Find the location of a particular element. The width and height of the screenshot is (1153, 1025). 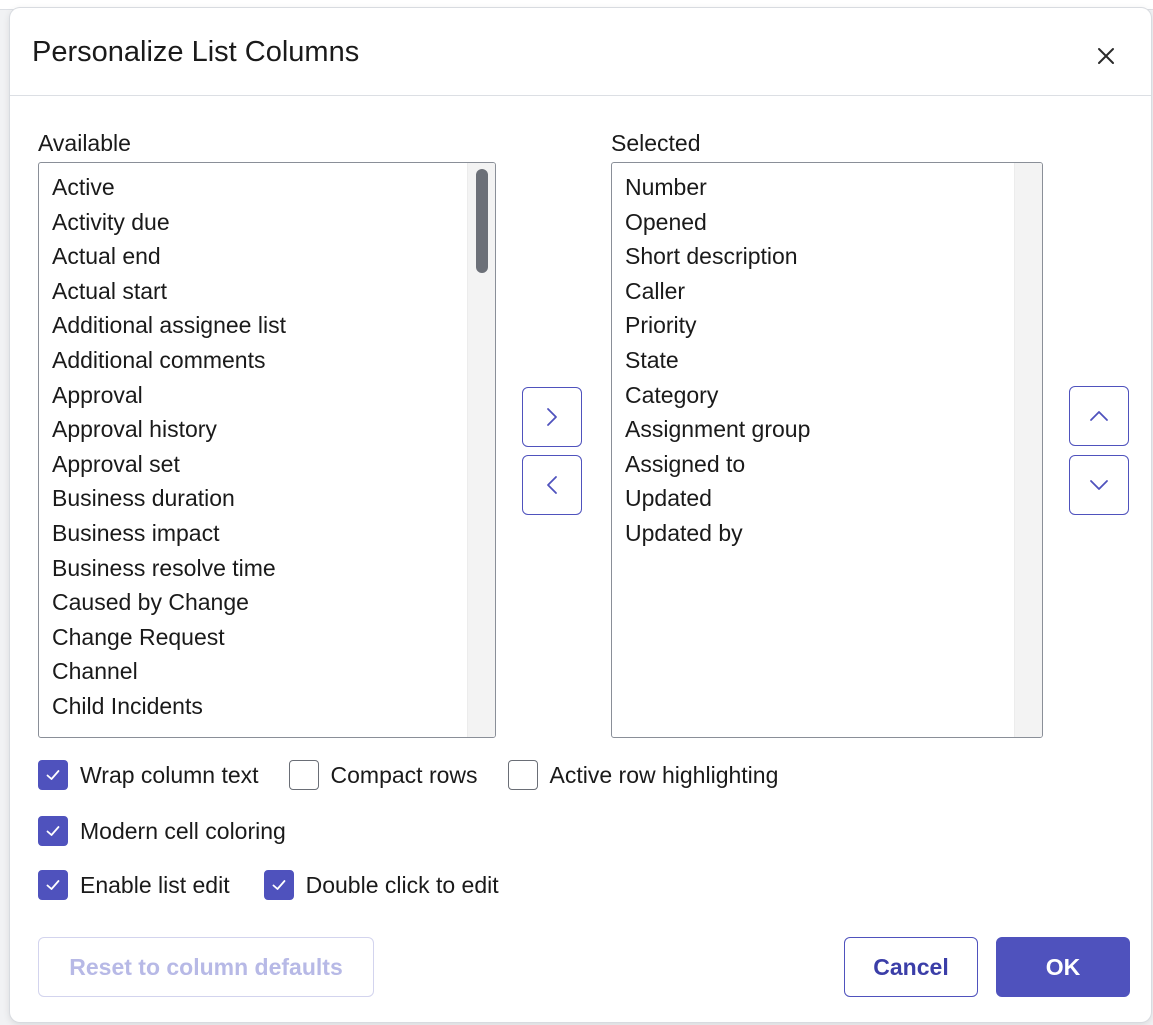

enable-list-edit-option: Enable list edit is located at coordinates (134, 885).